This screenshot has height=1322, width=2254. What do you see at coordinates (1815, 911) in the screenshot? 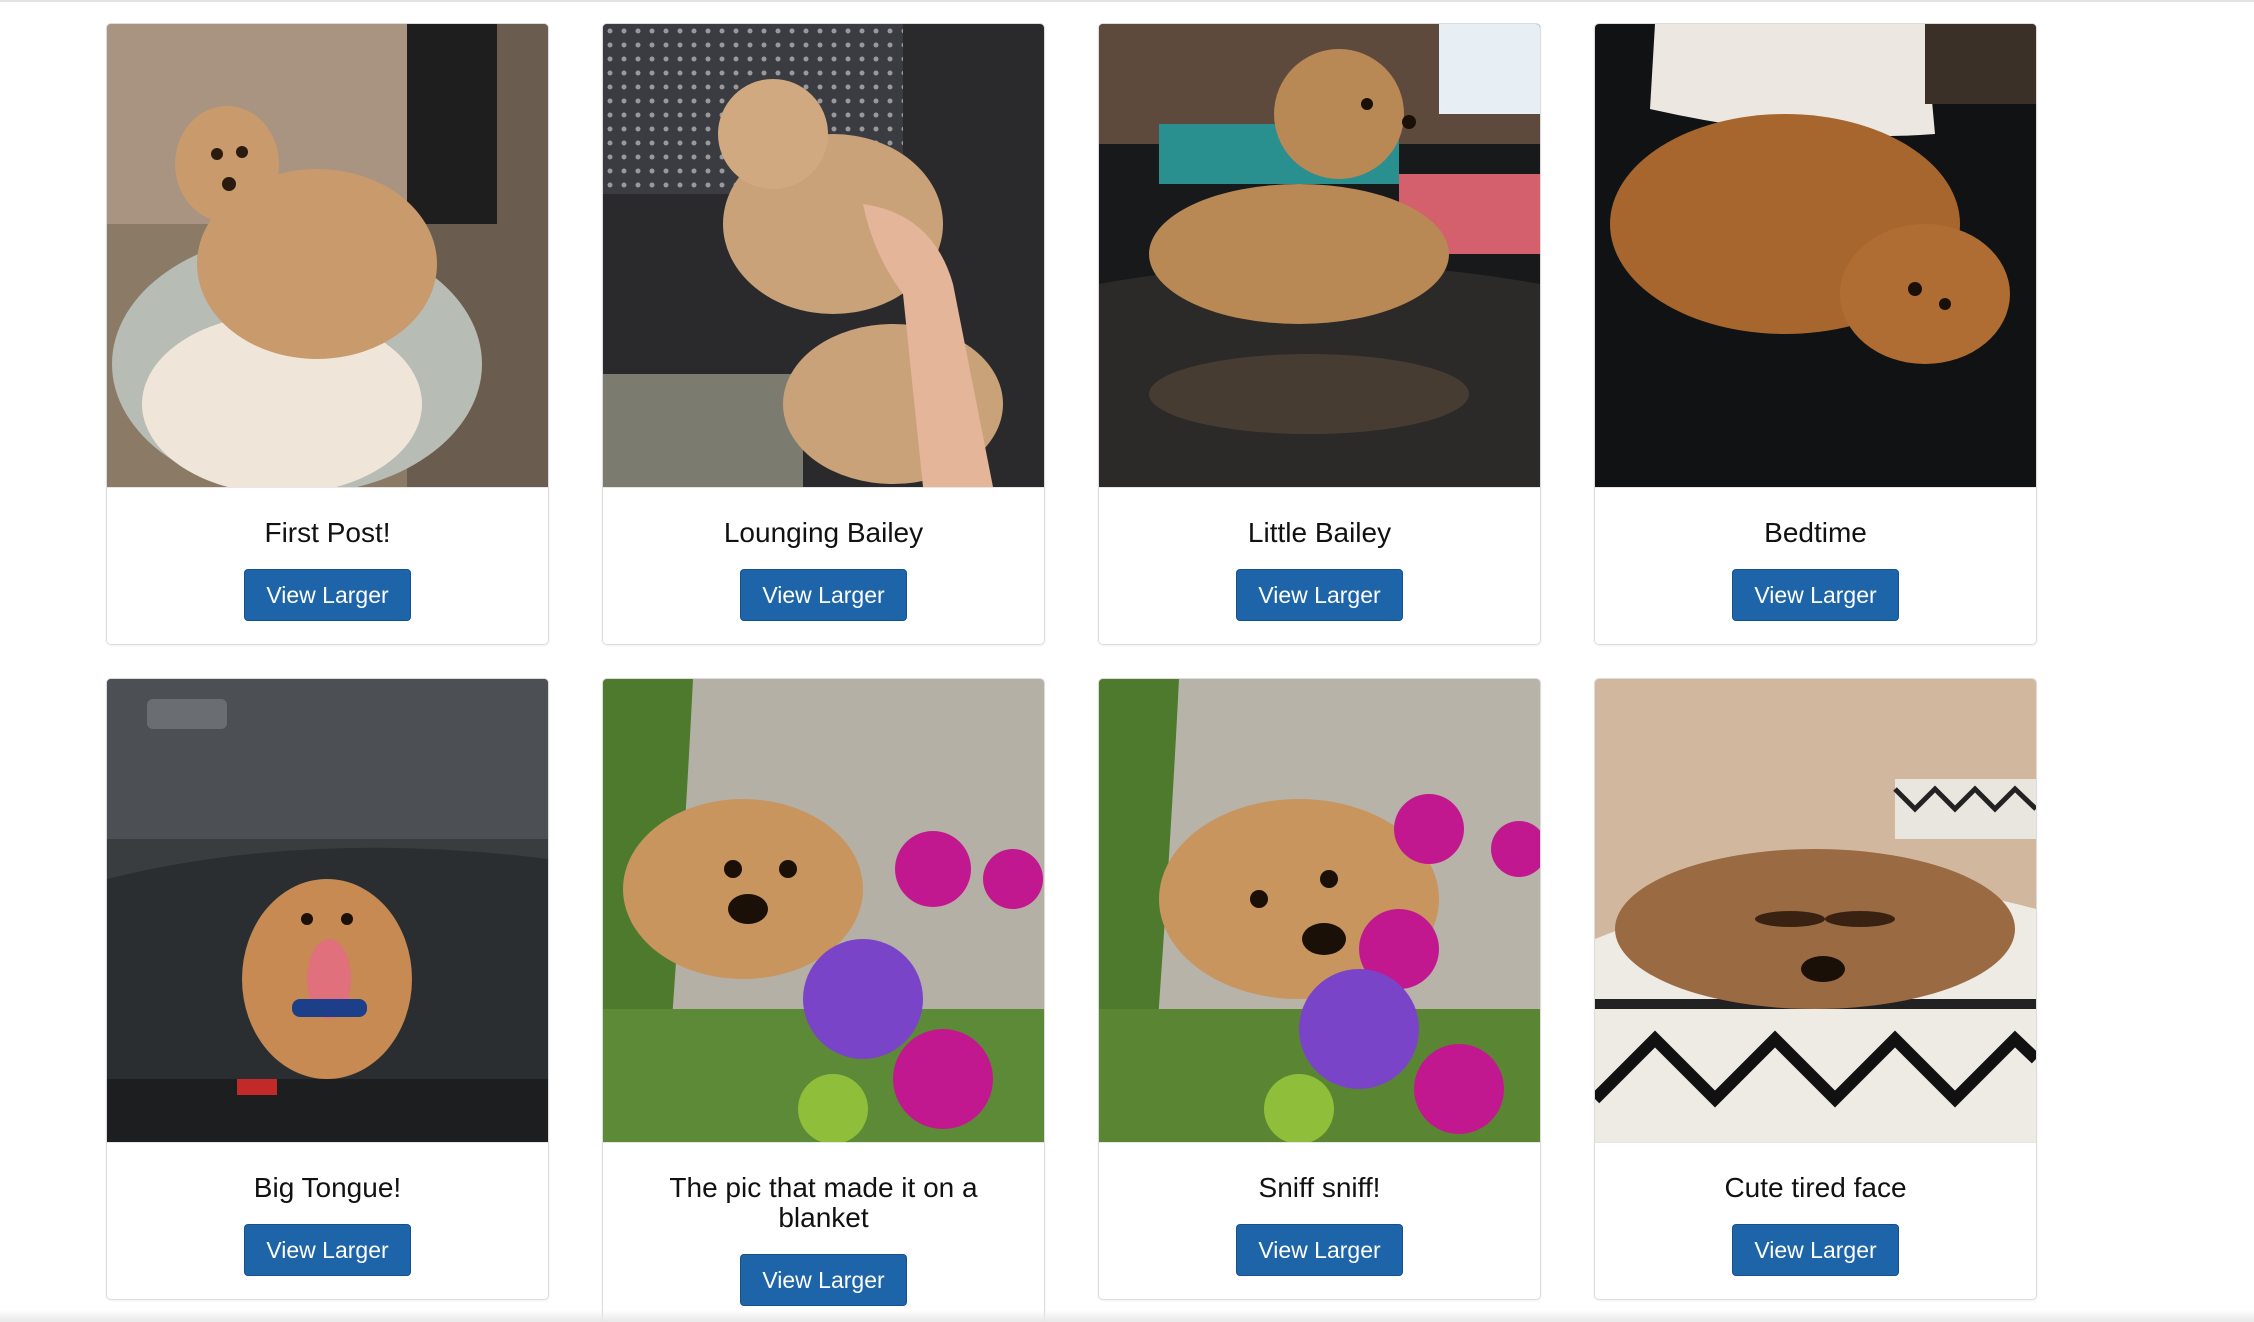
I see `dog-tired-face-photo` at bounding box center [1815, 911].